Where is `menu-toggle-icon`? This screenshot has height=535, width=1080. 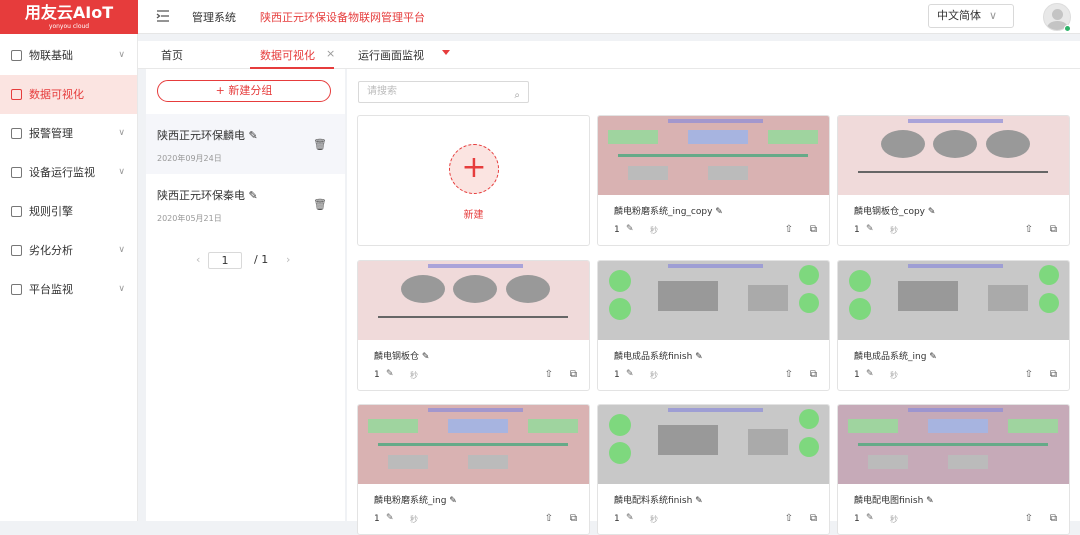
menu-toggle-icon is located at coordinates (163, 16).